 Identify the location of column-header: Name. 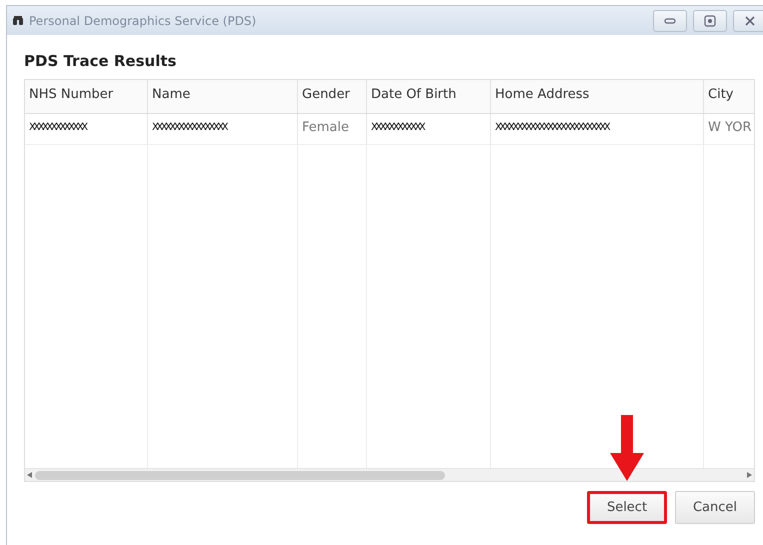
(223, 96).